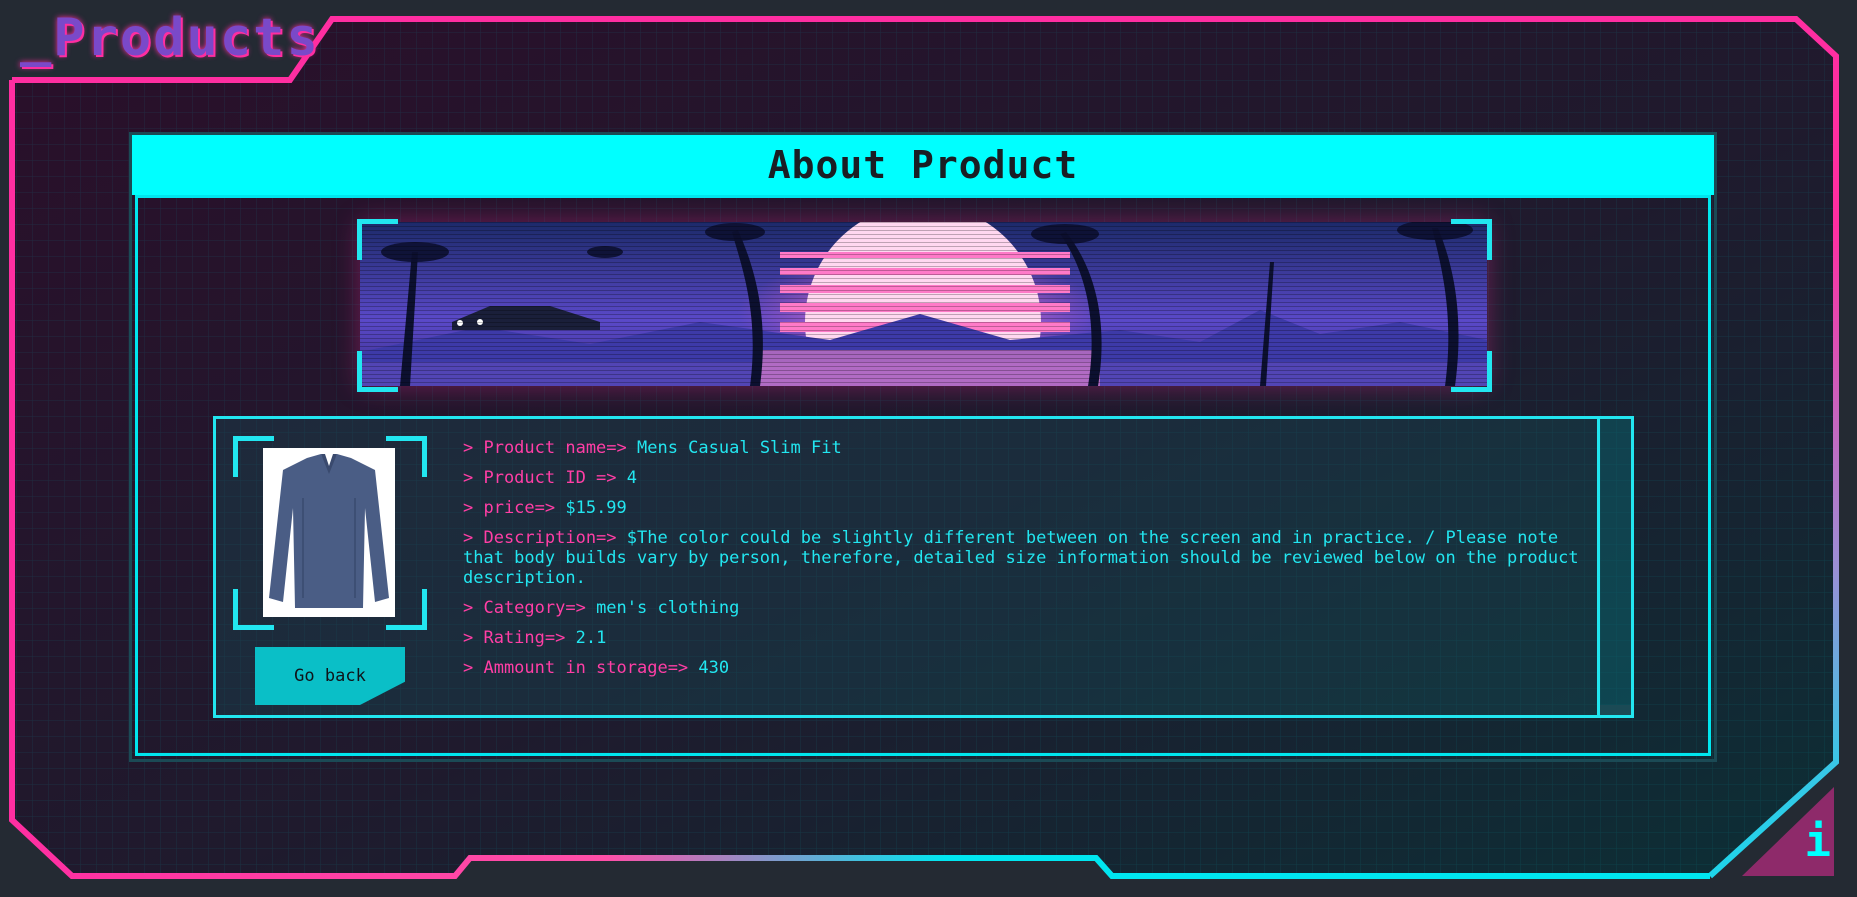 This screenshot has width=1857, height=897. What do you see at coordinates (1471, 371) in the screenshot?
I see `banner-bracket-br` at bounding box center [1471, 371].